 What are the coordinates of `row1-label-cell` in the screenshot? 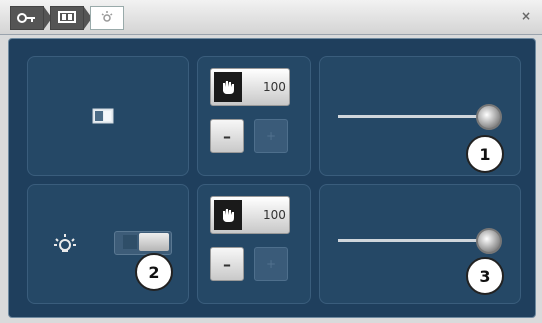 It's located at (108, 116).